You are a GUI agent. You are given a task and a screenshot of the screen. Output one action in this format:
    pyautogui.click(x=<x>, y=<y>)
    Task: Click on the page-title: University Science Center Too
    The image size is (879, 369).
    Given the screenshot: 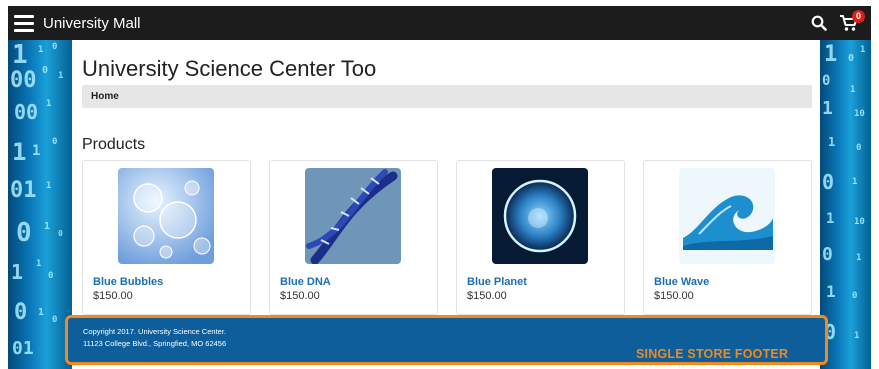 What is the action you would take?
    pyautogui.click(x=229, y=68)
    